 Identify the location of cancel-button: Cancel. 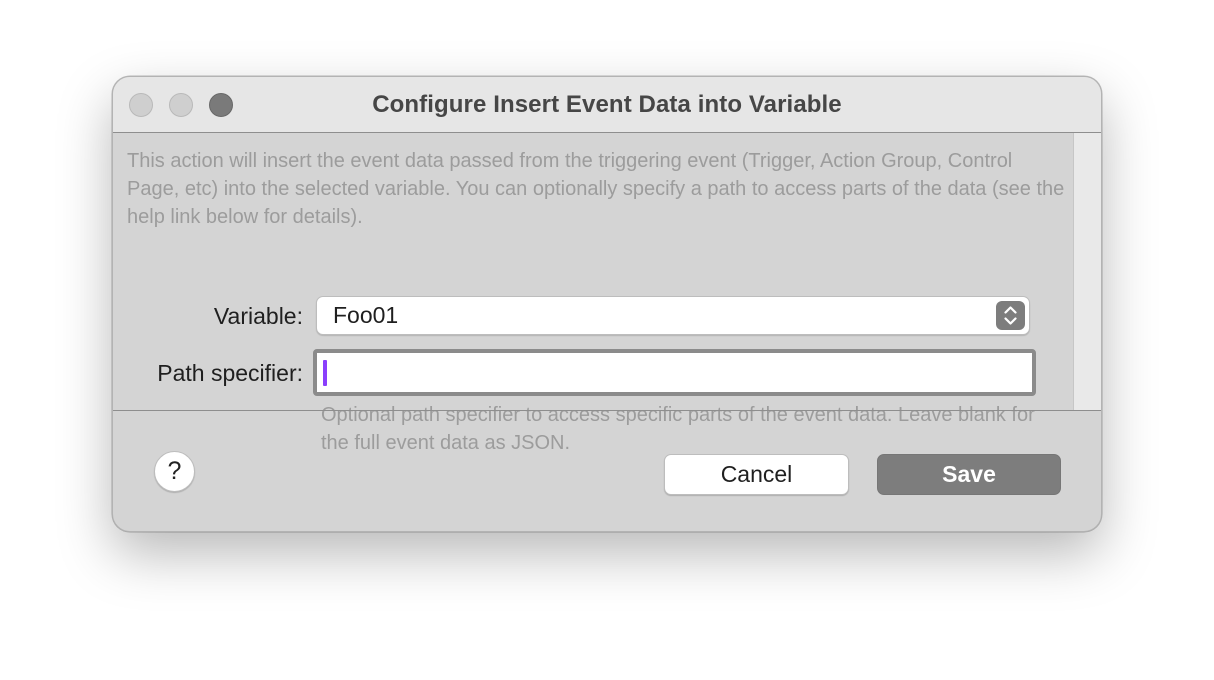
(756, 474).